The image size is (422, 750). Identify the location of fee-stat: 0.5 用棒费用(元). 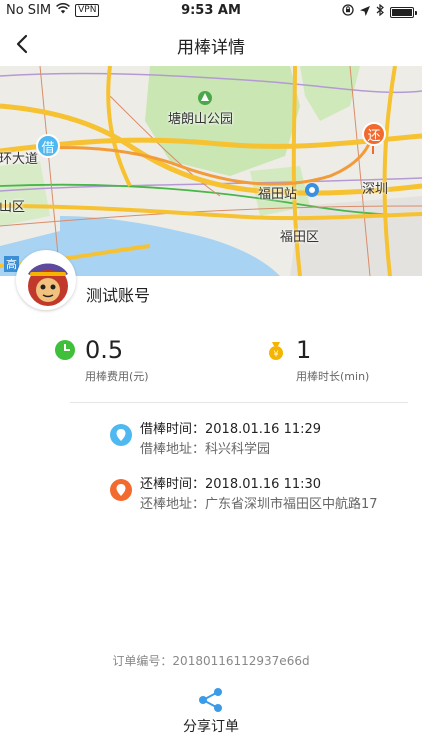
(102, 360).